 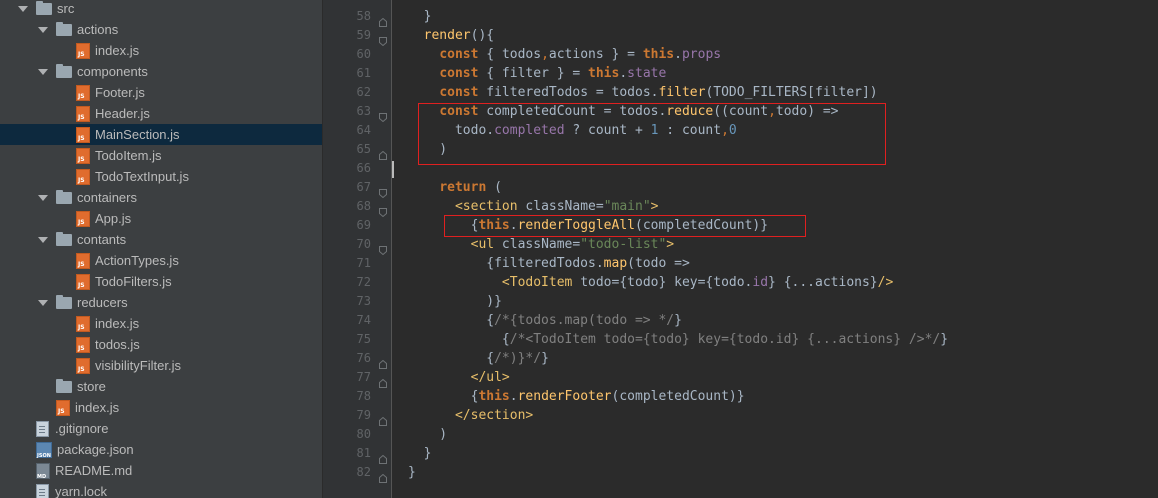 What do you see at coordinates (161, 155) in the screenshot?
I see `tree-file-todoitem-js: JS TodoItem.js` at bounding box center [161, 155].